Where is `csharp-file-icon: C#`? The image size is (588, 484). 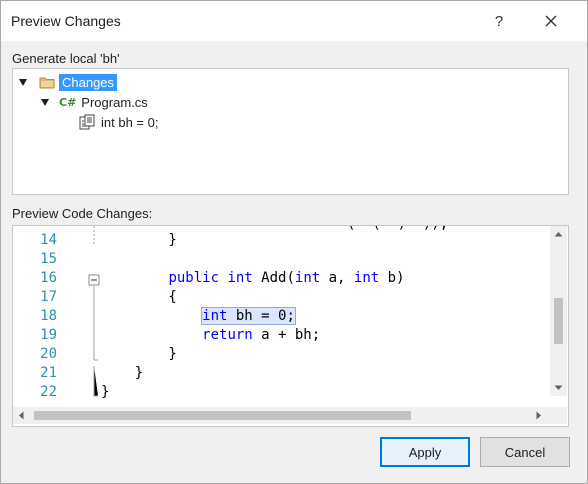 csharp-file-icon: C# is located at coordinates (68, 102).